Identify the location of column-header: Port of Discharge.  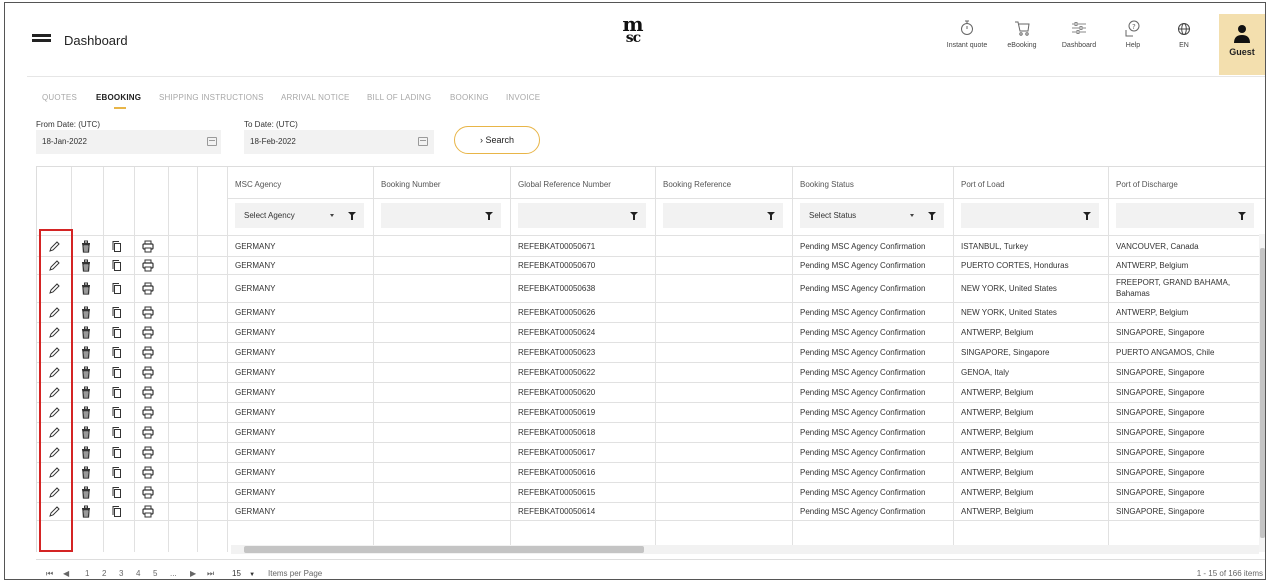
(1147, 184).